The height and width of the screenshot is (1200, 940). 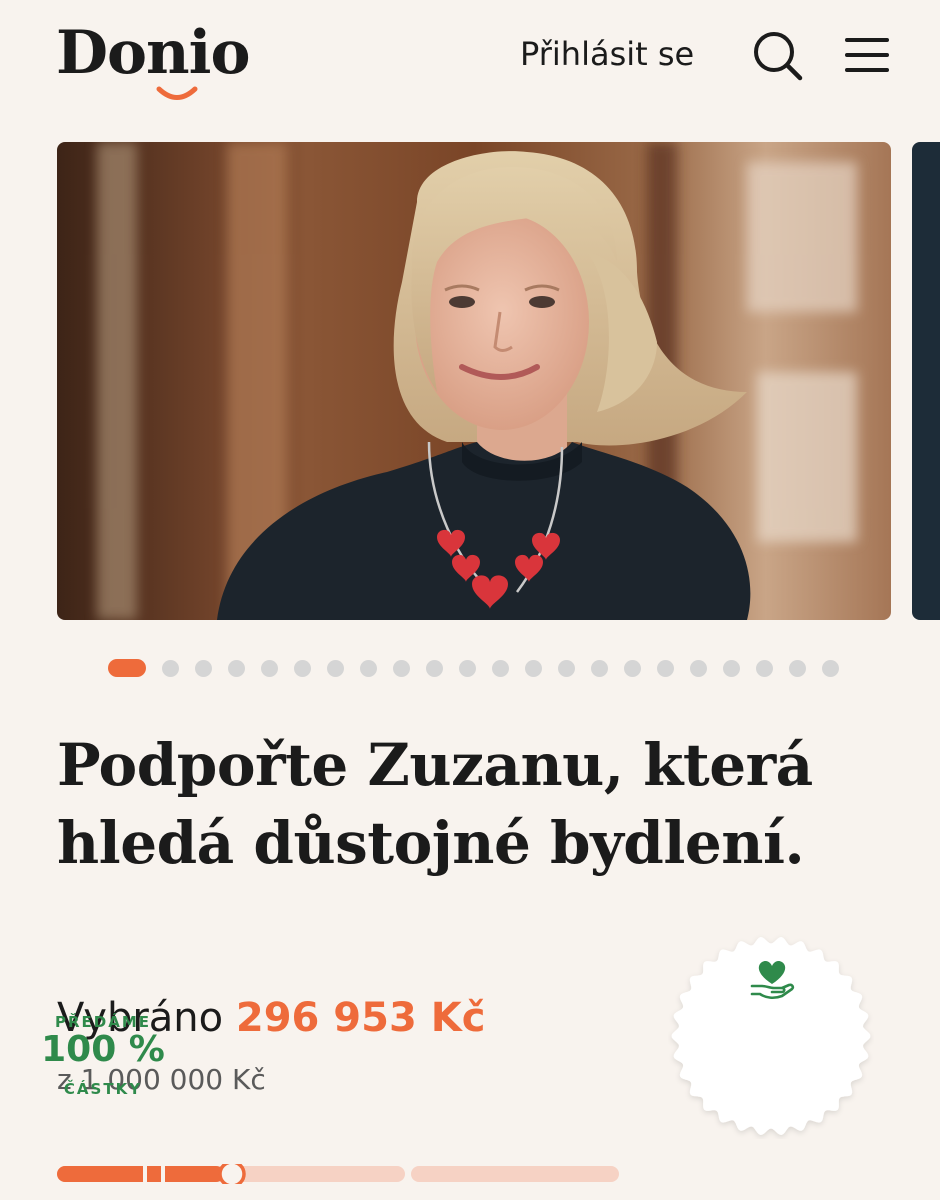 I want to click on donio-logo: Donio, so click(x=153, y=53).